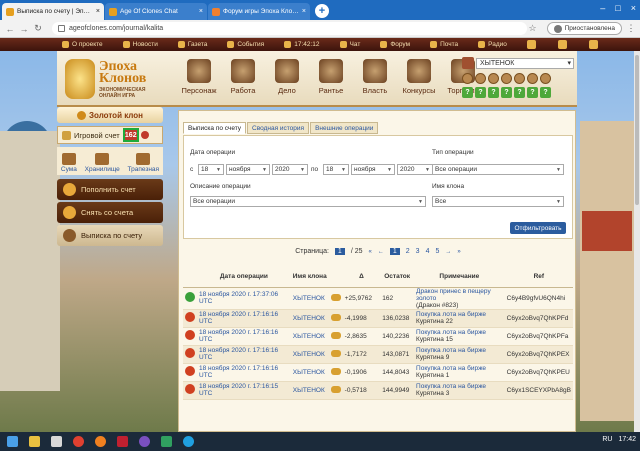 The width and height of the screenshot is (640, 451). Describe the element at coordinates (53, 11) in the screenshot. I see `browser-tab-1: Выписка по счету | Эпоха Клонов×` at that location.